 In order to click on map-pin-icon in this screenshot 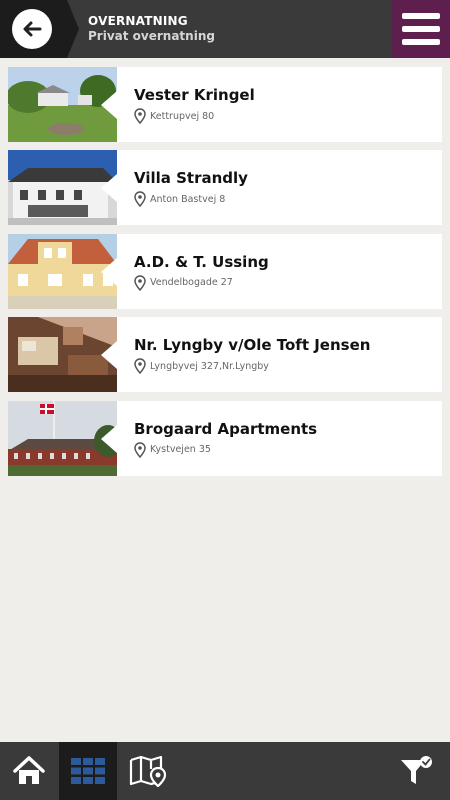, I will do `click(148, 771)`.